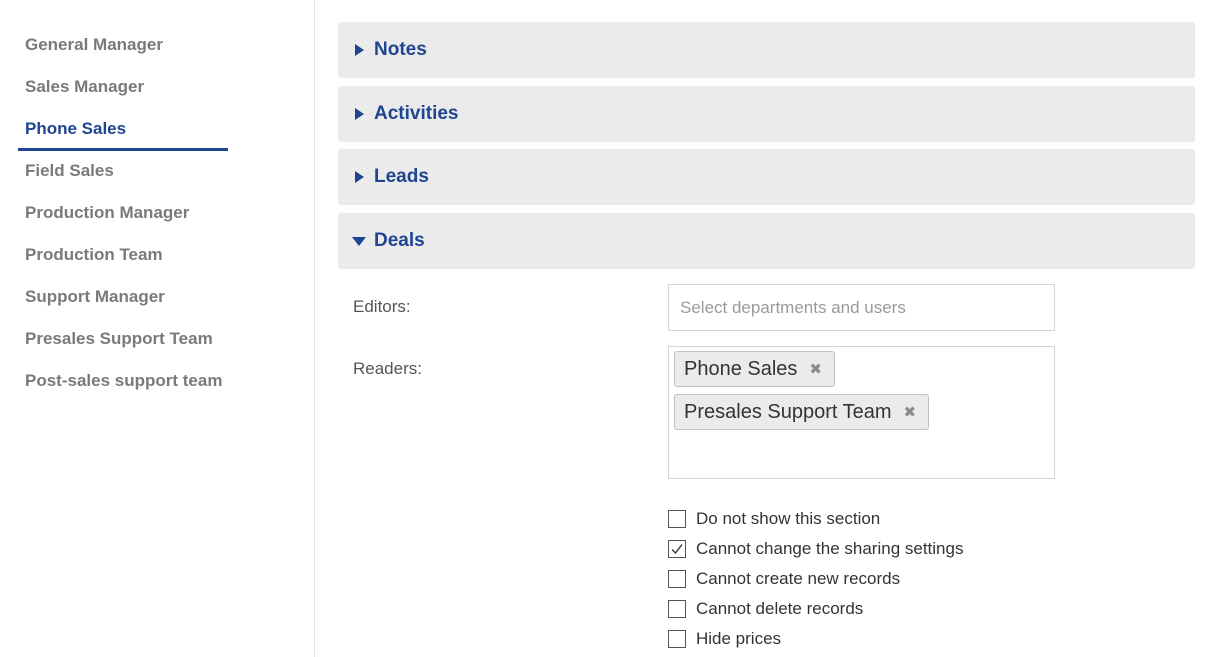 The height and width of the screenshot is (657, 1217). Describe the element at coordinates (400, 49) in the screenshot. I see `section-title: Notes` at that location.